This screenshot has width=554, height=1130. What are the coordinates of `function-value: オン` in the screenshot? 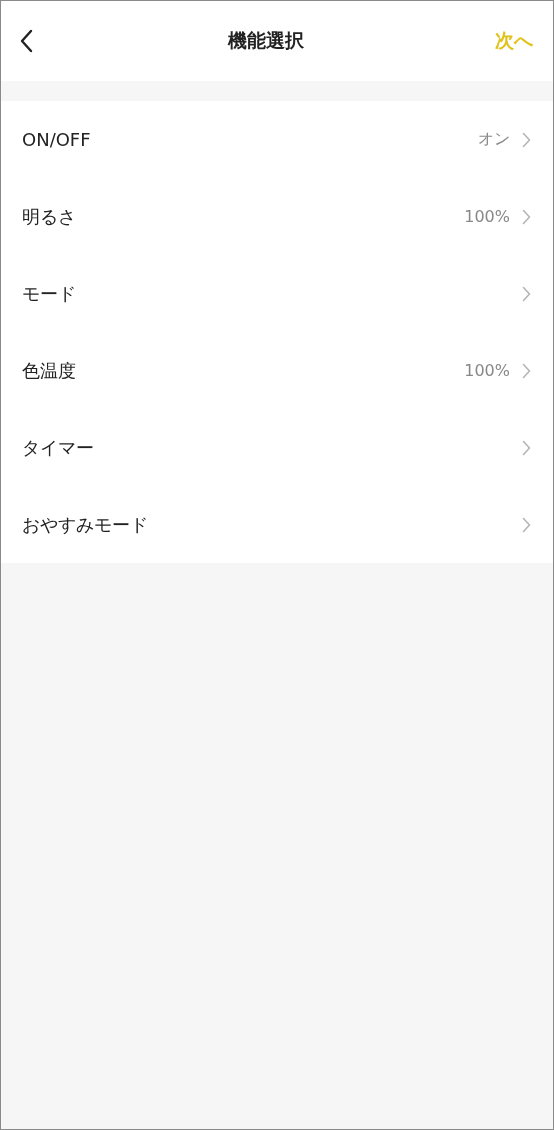 It's located at (494, 139).